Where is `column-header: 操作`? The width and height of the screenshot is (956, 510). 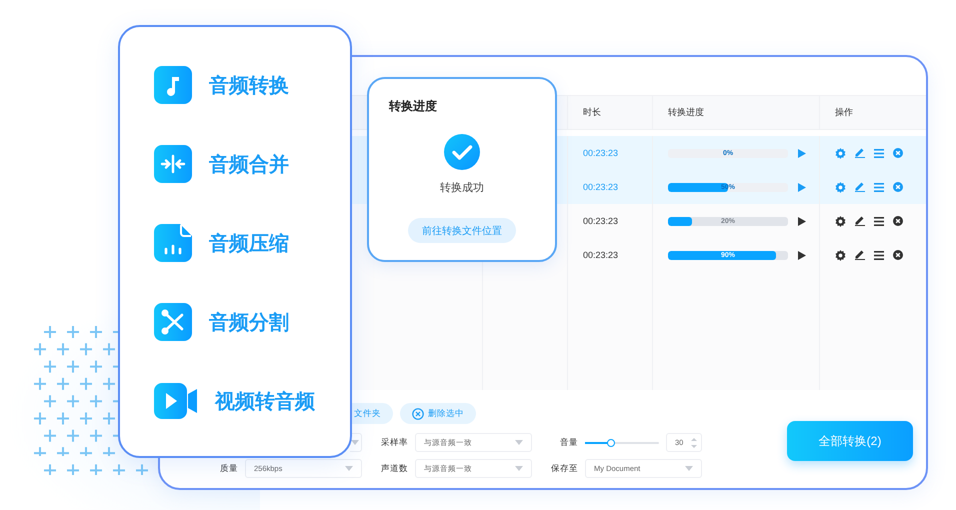
column-header: 操作 is located at coordinates (844, 112).